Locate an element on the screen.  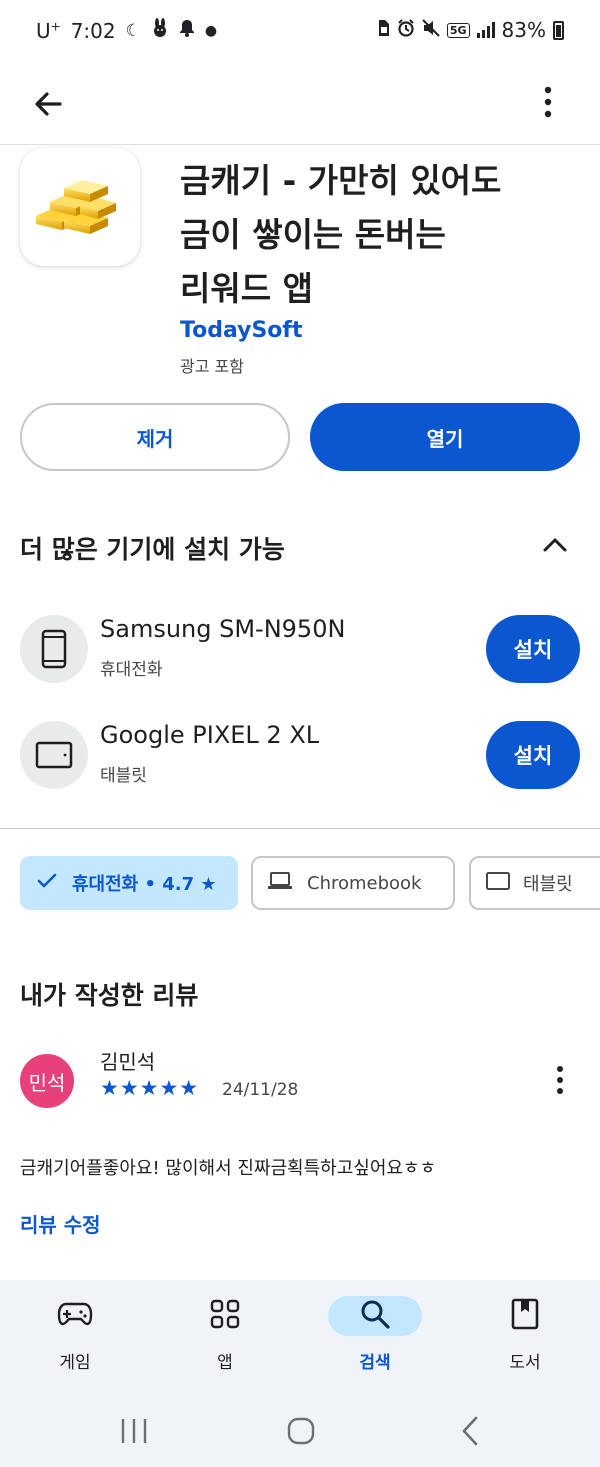
reviewer-name: 김민석 is located at coordinates (128, 1062).